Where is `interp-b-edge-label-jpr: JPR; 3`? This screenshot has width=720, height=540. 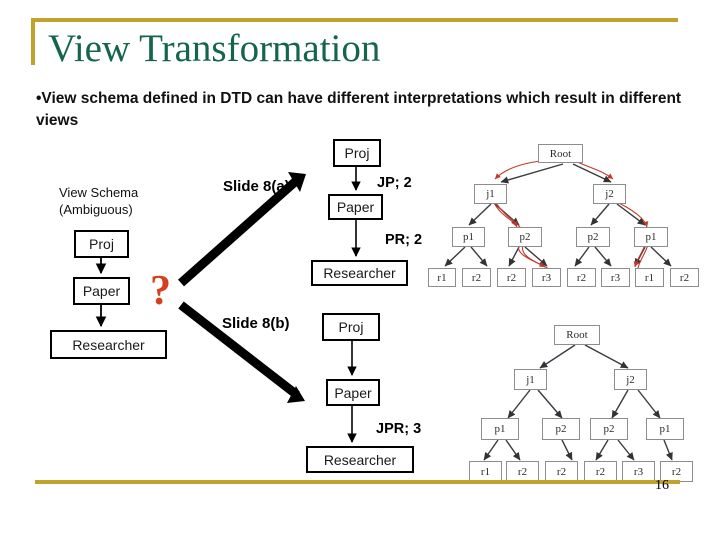 interp-b-edge-label-jpr: JPR; 3 is located at coordinates (399, 429).